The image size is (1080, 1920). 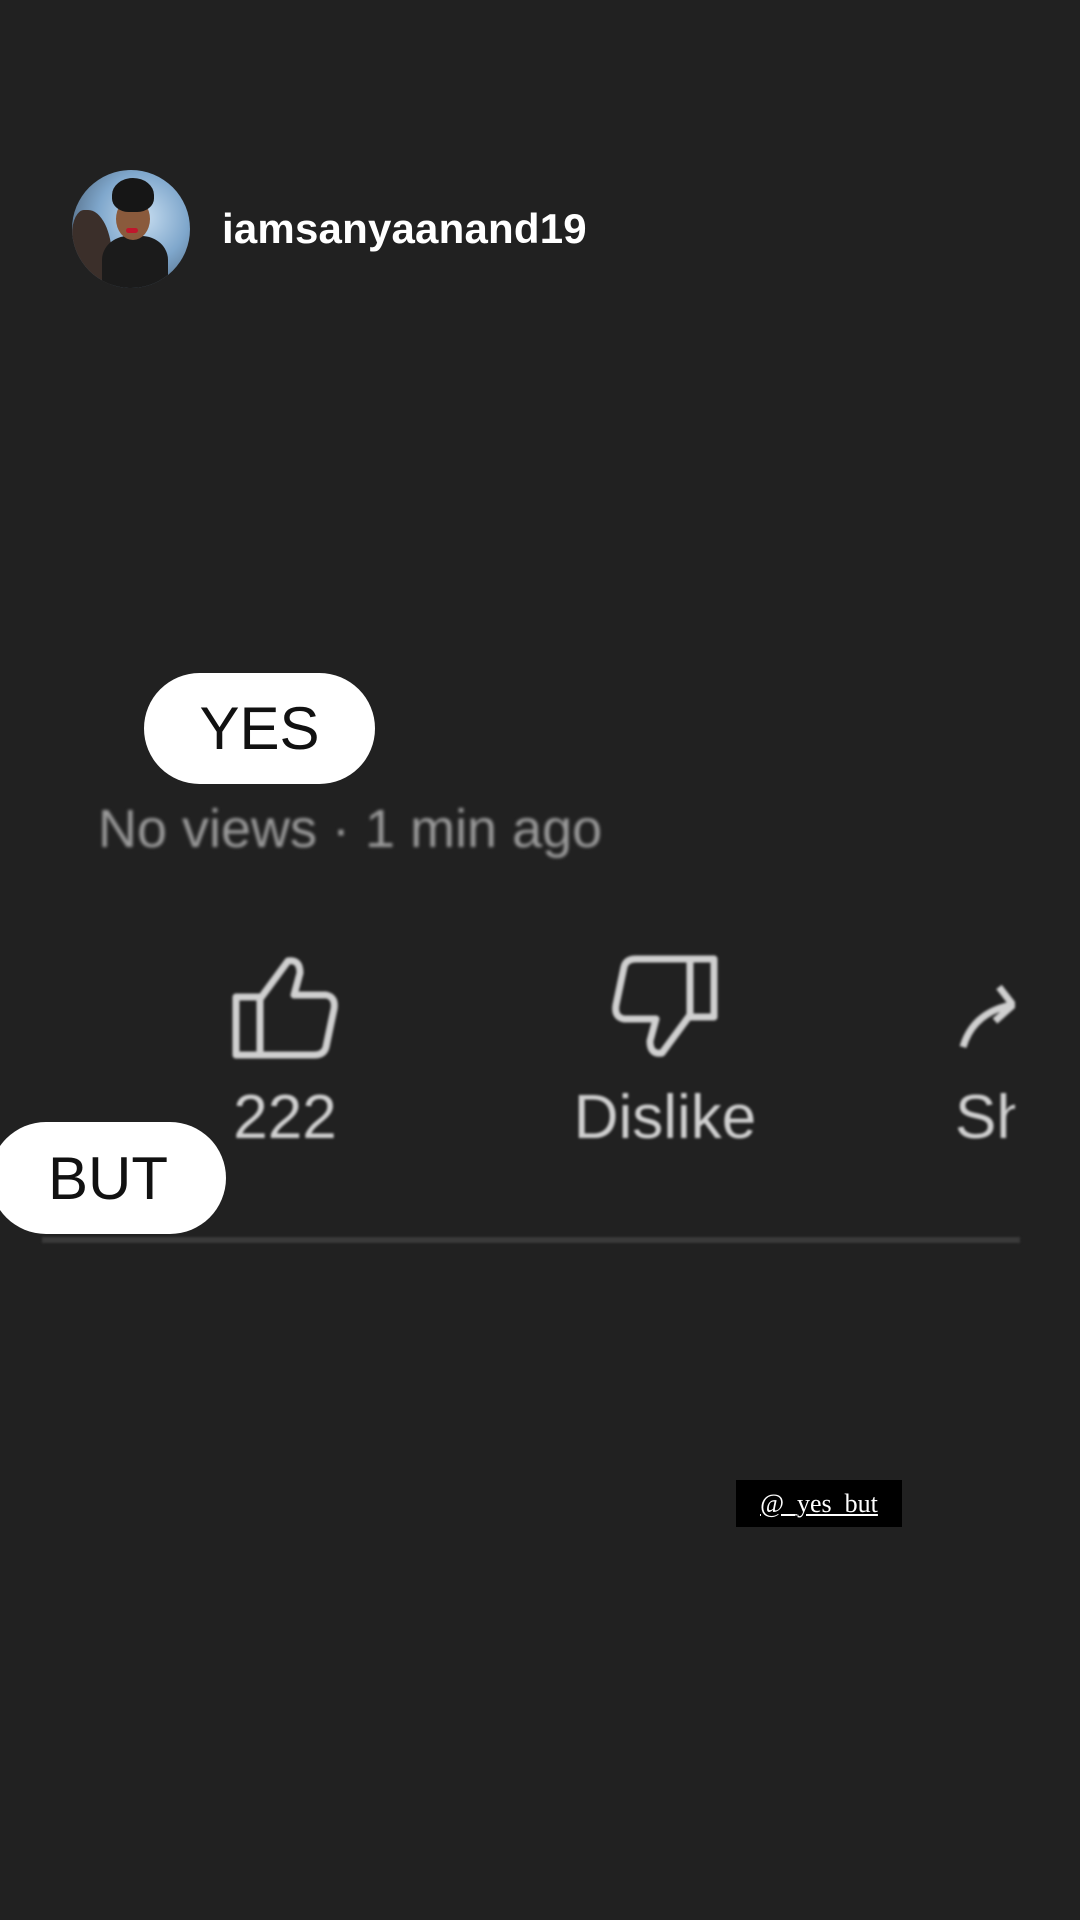 I want to click on username: iamsanyaanand19, so click(x=404, y=229).